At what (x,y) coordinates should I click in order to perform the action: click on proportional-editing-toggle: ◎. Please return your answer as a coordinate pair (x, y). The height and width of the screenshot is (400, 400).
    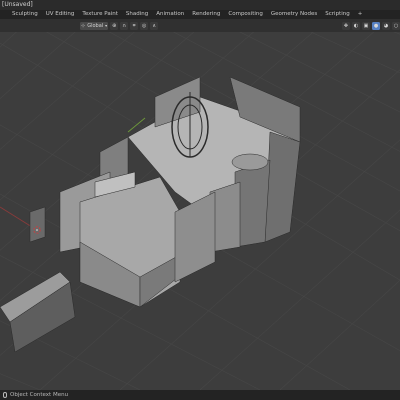
    Looking at the image, I should click on (144, 25).